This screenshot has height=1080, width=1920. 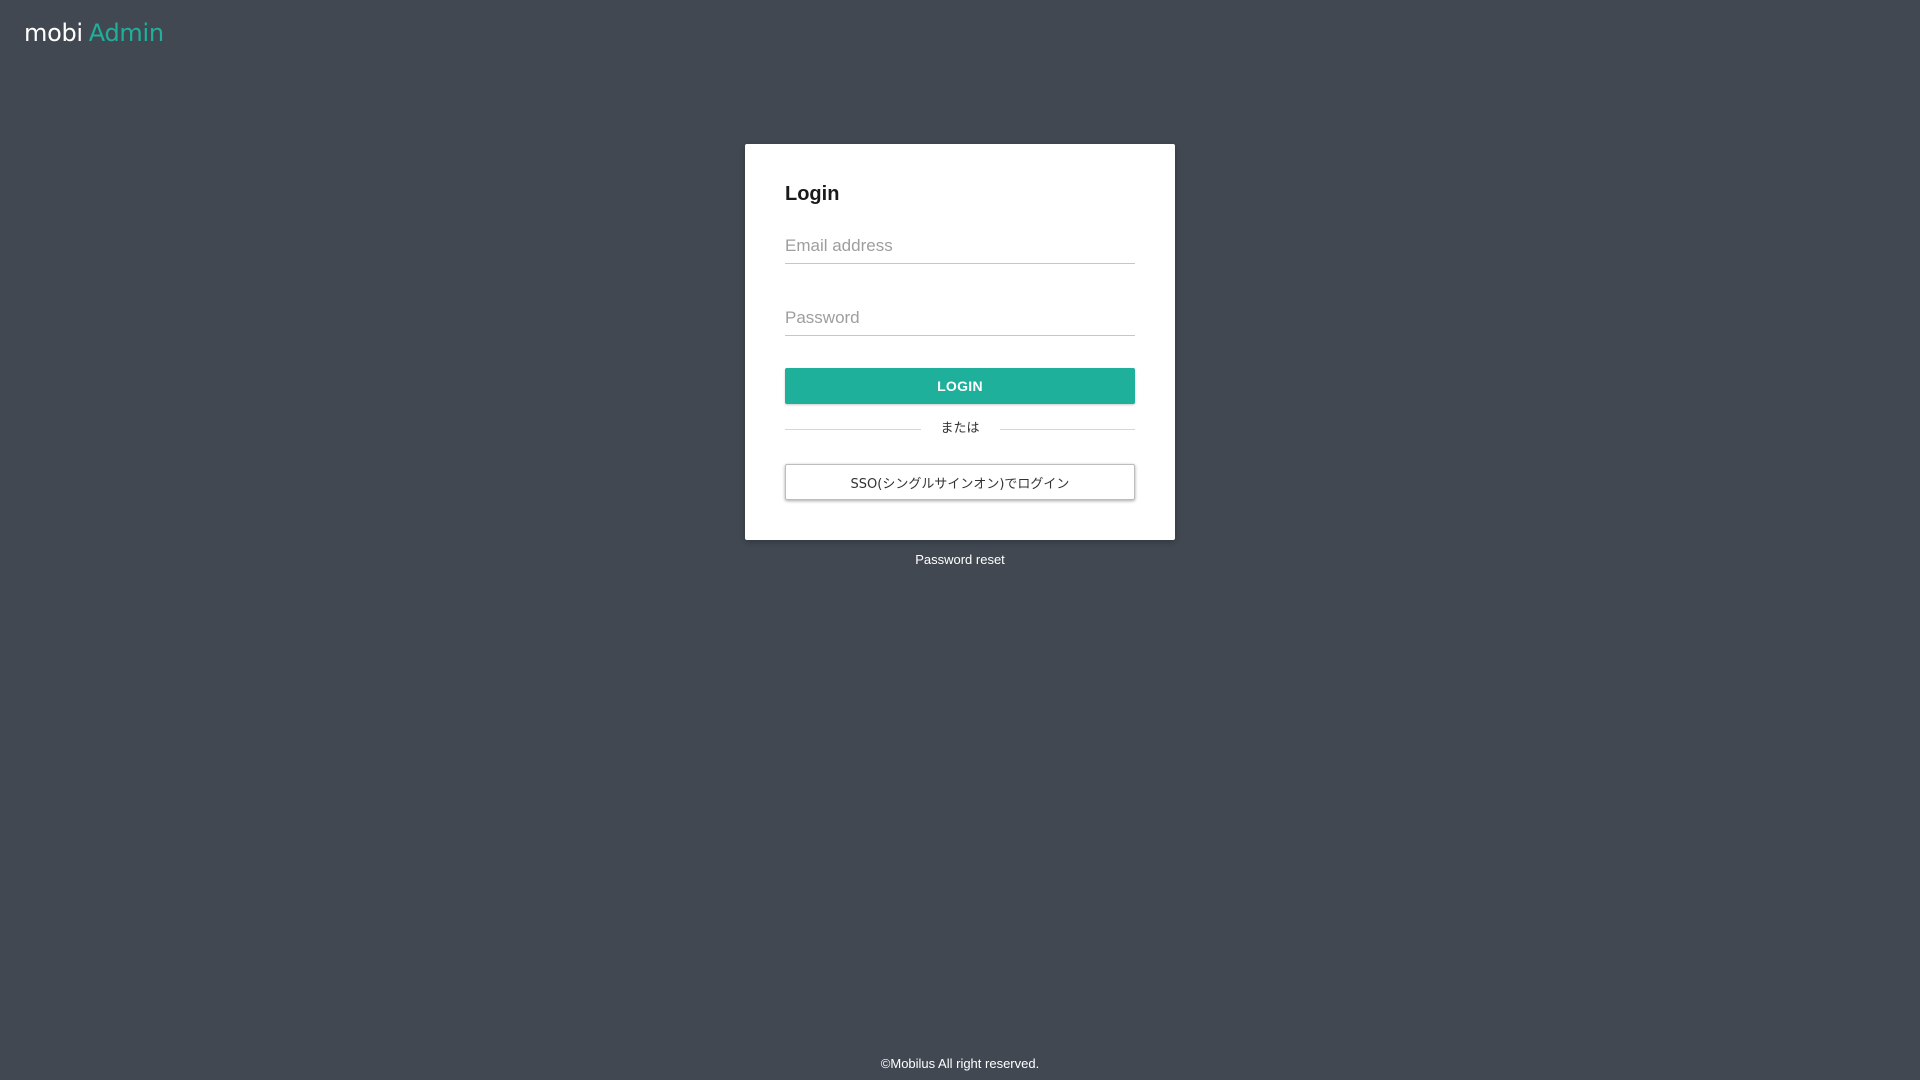 I want to click on divider-text: または, so click(x=960, y=428).